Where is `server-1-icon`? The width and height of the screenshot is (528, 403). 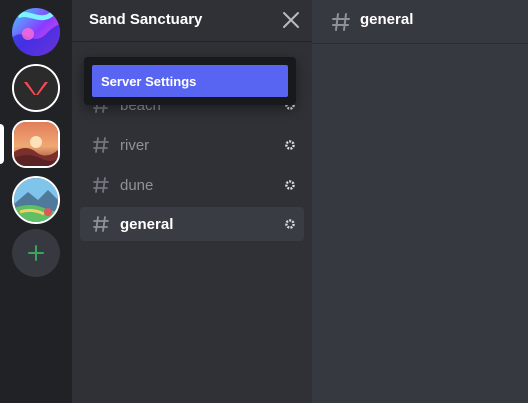
server-1-icon is located at coordinates (36, 32).